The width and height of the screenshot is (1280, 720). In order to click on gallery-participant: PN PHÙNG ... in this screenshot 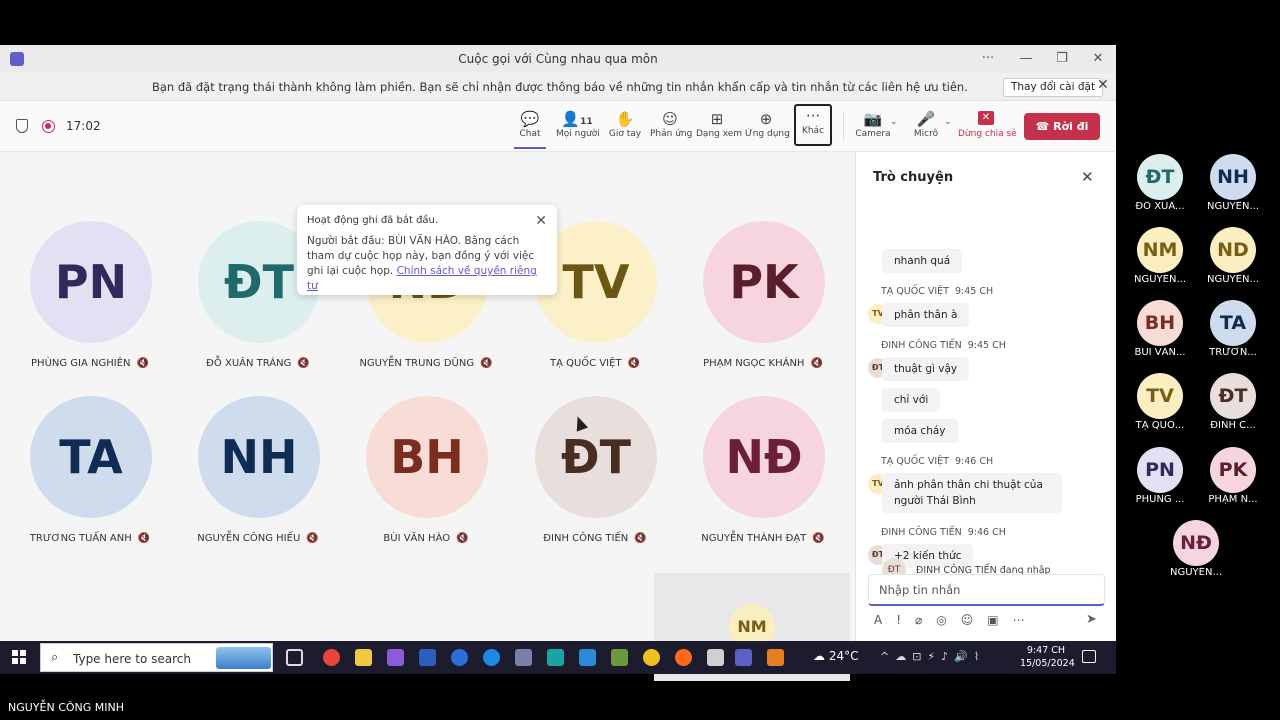, I will do `click(1160, 476)`.